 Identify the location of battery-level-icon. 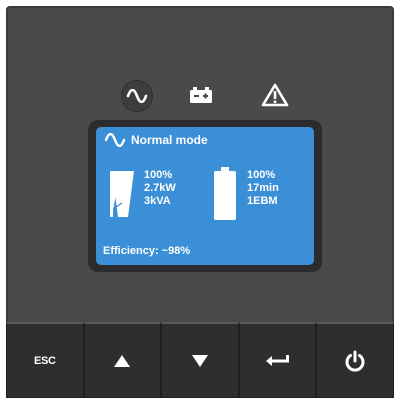
(225, 193).